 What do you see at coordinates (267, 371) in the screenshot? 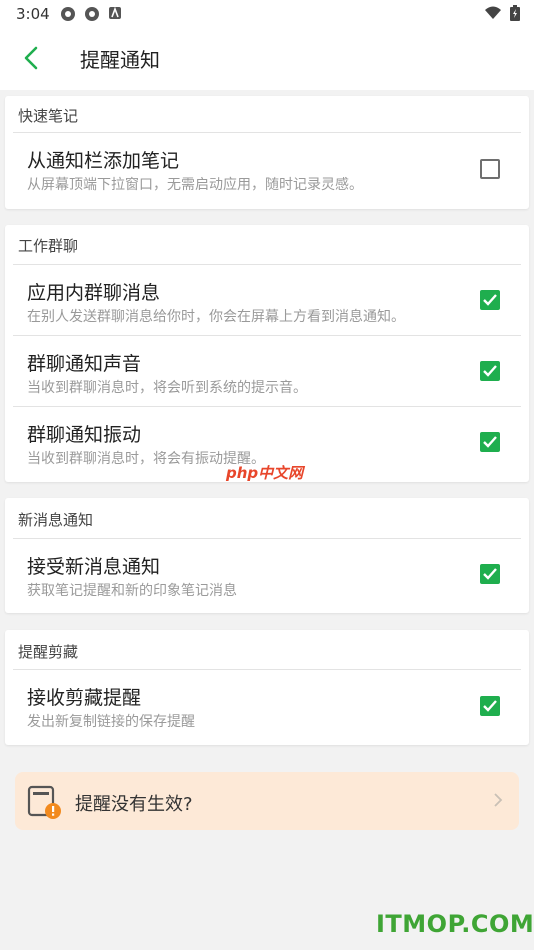
I see `setting-row-group-sound: 群聊通知声音 当收到群聊消息时，将会听到系统的提示音。` at bounding box center [267, 371].